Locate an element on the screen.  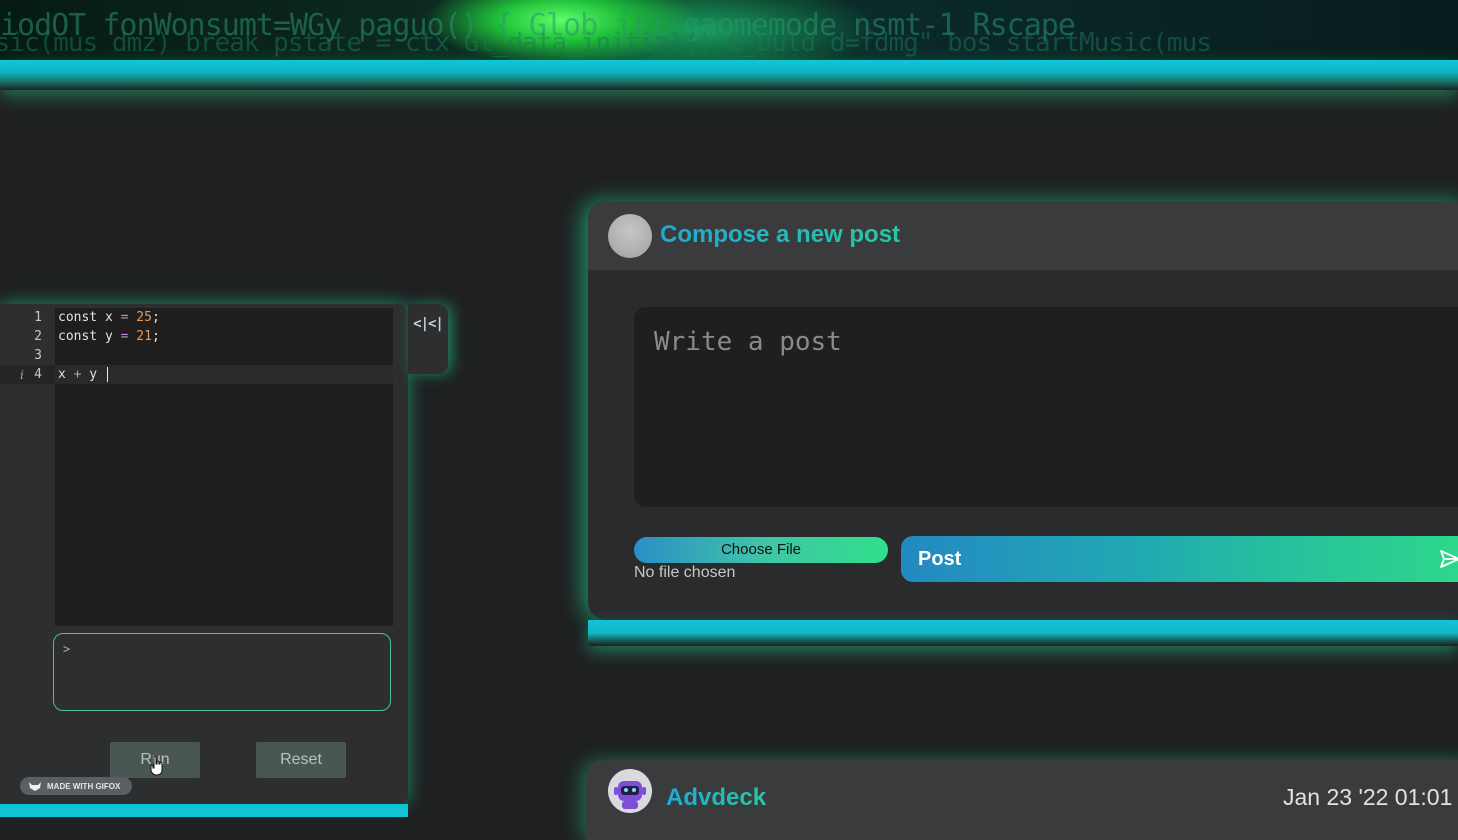
code-line-4: x + y is located at coordinates (83, 374).